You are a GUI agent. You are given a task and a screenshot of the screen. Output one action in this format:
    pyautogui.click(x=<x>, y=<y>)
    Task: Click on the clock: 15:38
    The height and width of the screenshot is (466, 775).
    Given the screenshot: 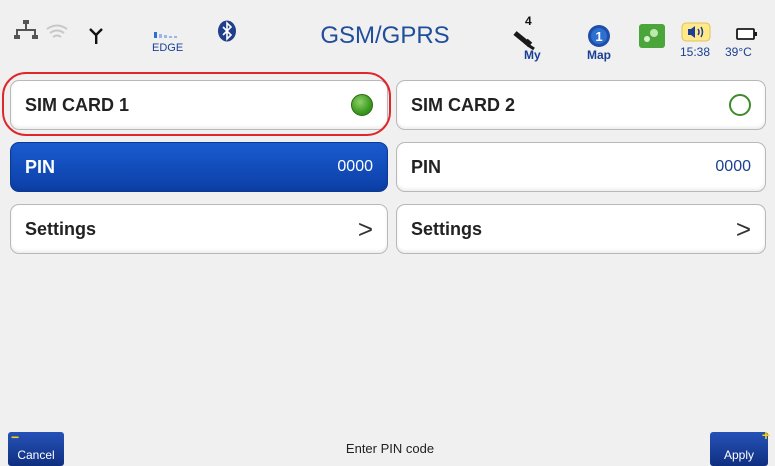 What is the action you would take?
    pyautogui.click(x=695, y=52)
    